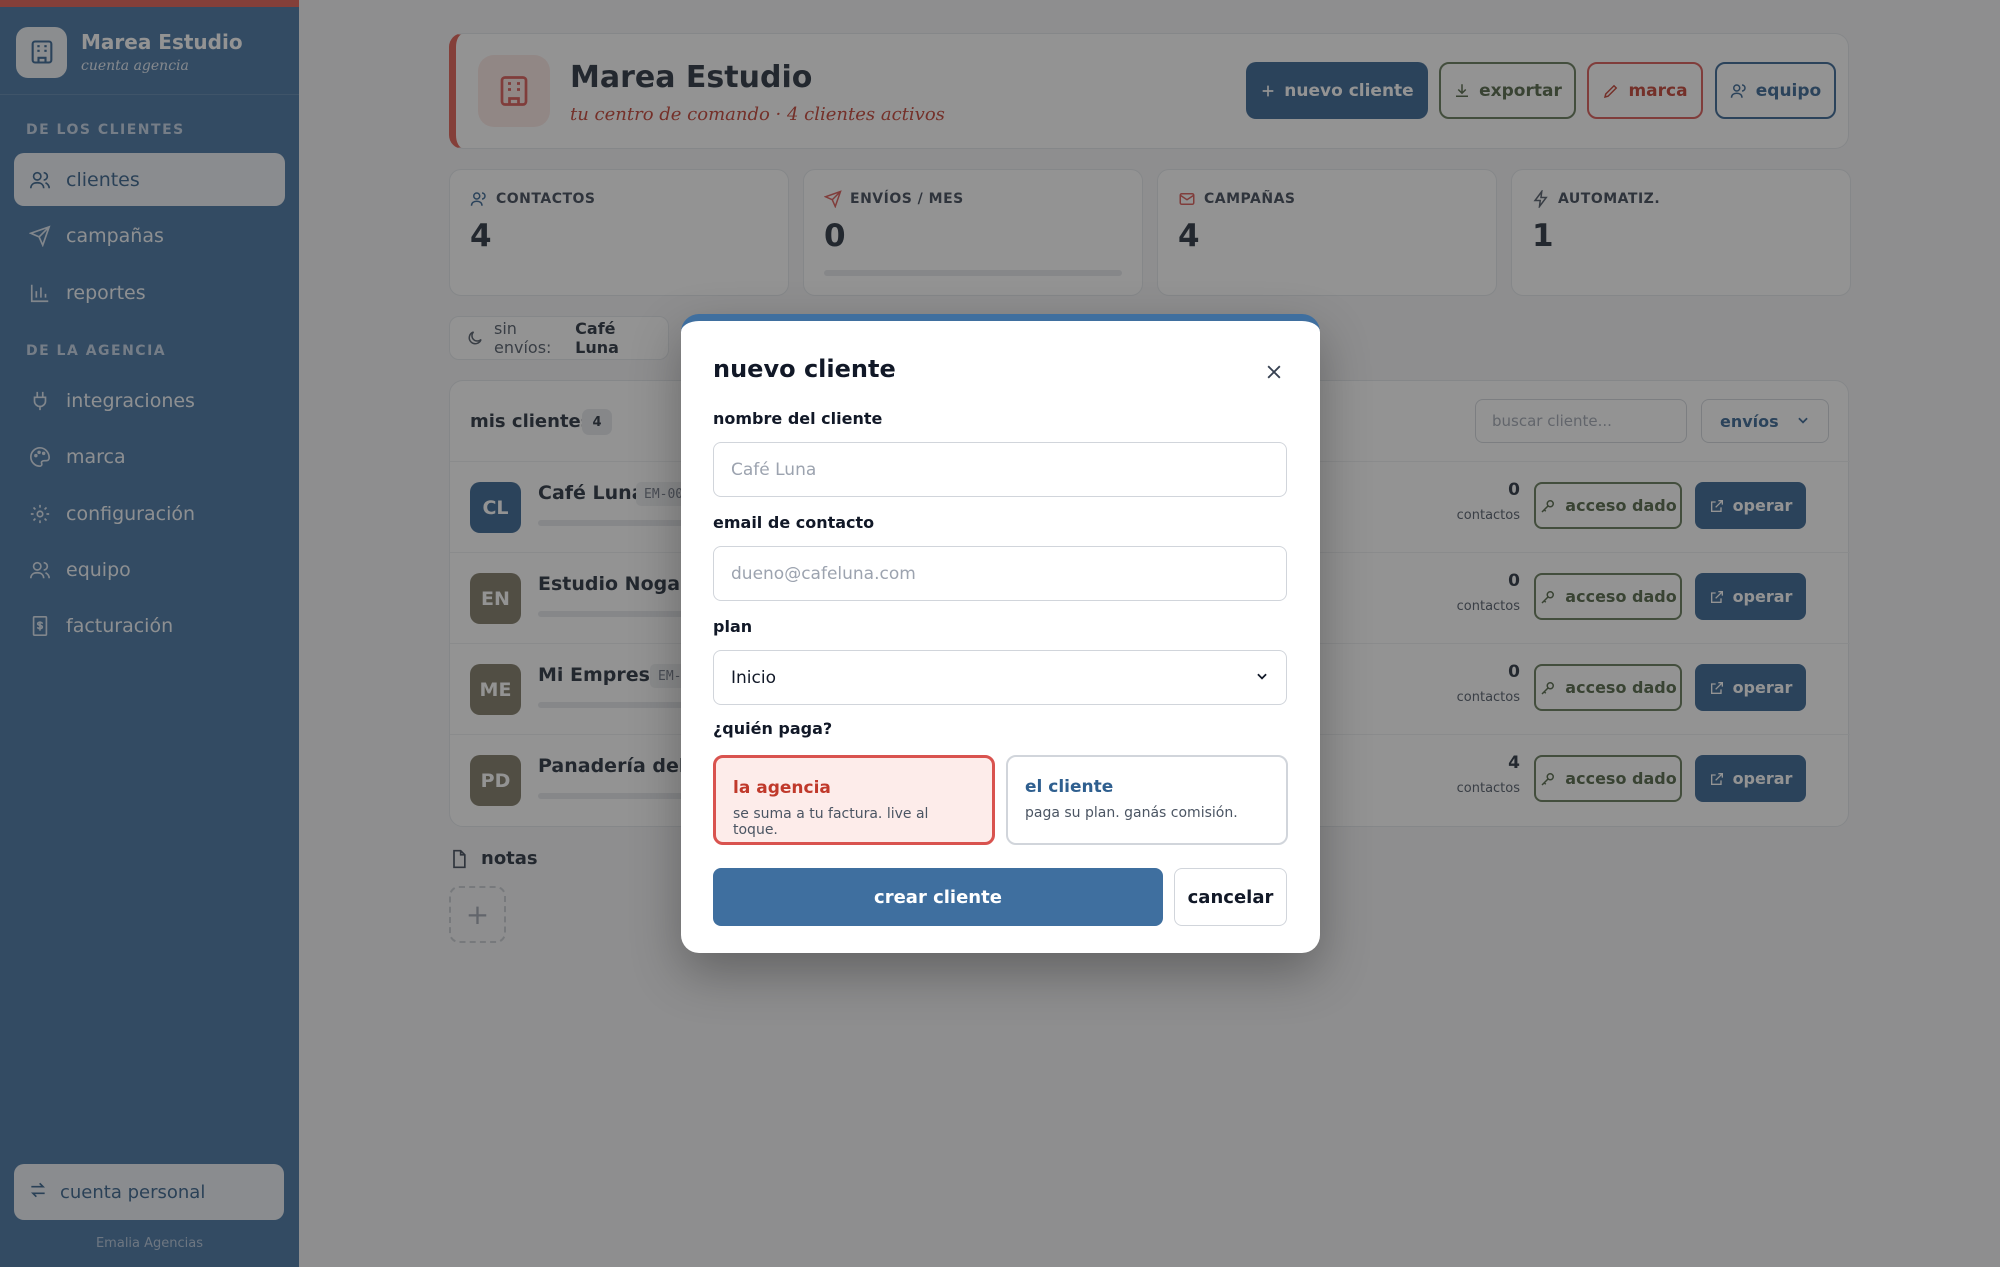  What do you see at coordinates (1131, 813) in the screenshot?
I see `payer-client-desc: paga su plan. ganás comisión.` at bounding box center [1131, 813].